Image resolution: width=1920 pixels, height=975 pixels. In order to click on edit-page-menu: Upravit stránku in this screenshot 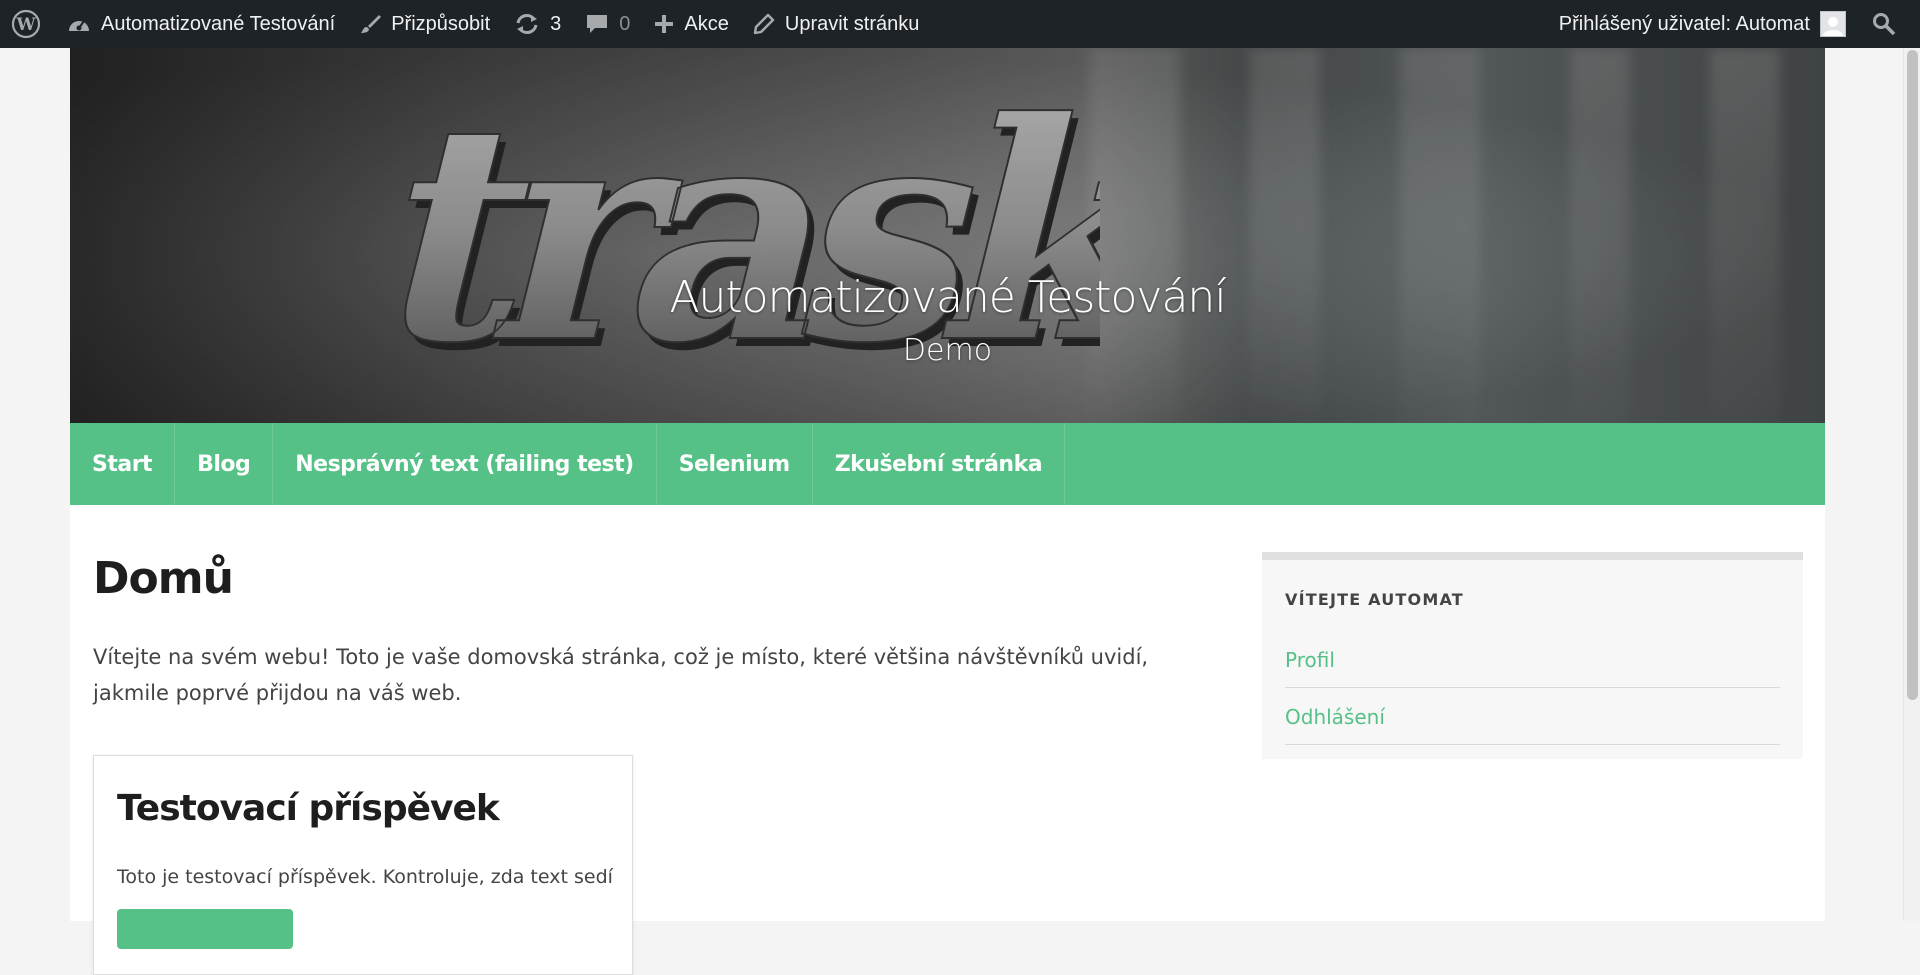, I will do `click(836, 24)`.